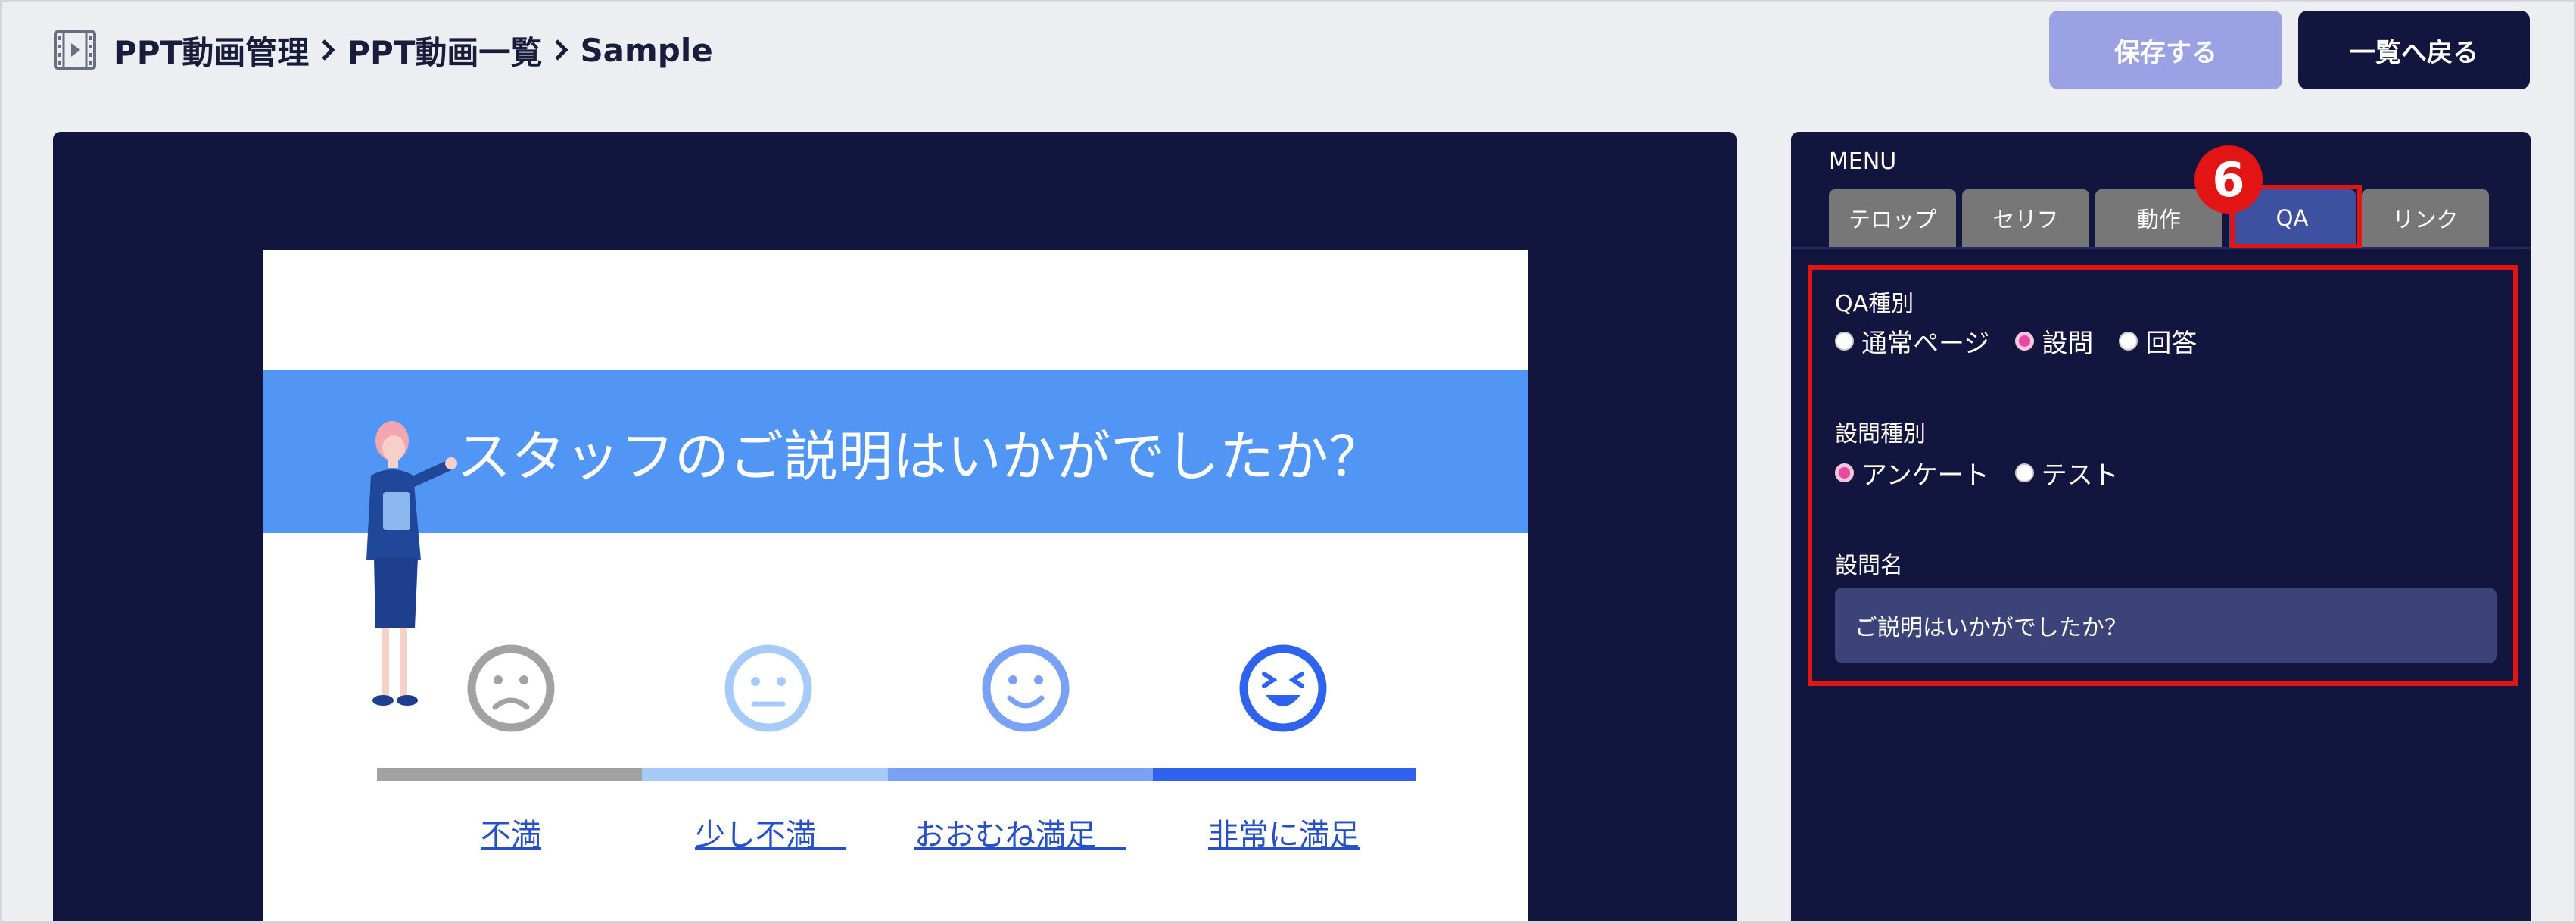 The height and width of the screenshot is (923, 2576). Describe the element at coordinates (2025, 218) in the screenshot. I see `tab-serif: セリフ` at that location.